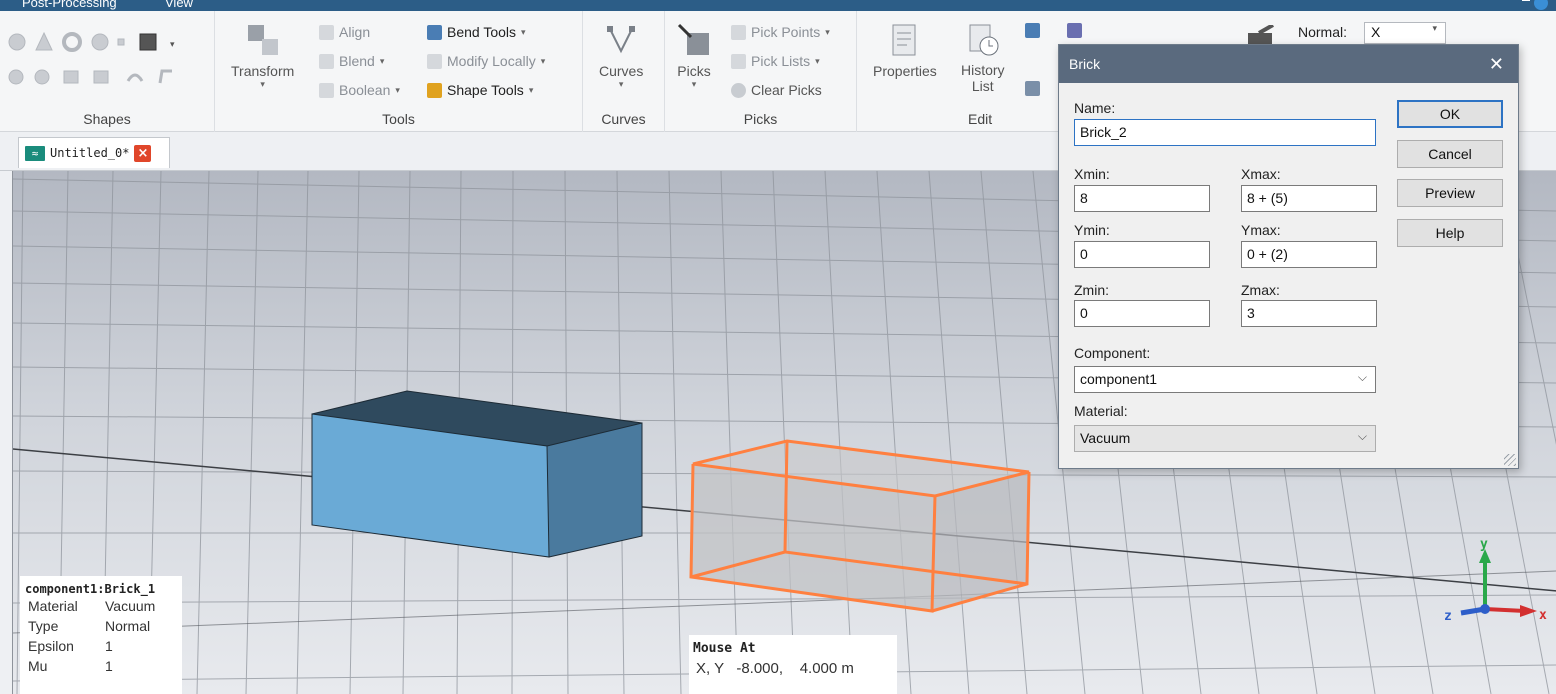 This screenshot has height=694, width=1556. Describe the element at coordinates (905, 71) in the screenshot. I see `properties-label: Properties` at that location.